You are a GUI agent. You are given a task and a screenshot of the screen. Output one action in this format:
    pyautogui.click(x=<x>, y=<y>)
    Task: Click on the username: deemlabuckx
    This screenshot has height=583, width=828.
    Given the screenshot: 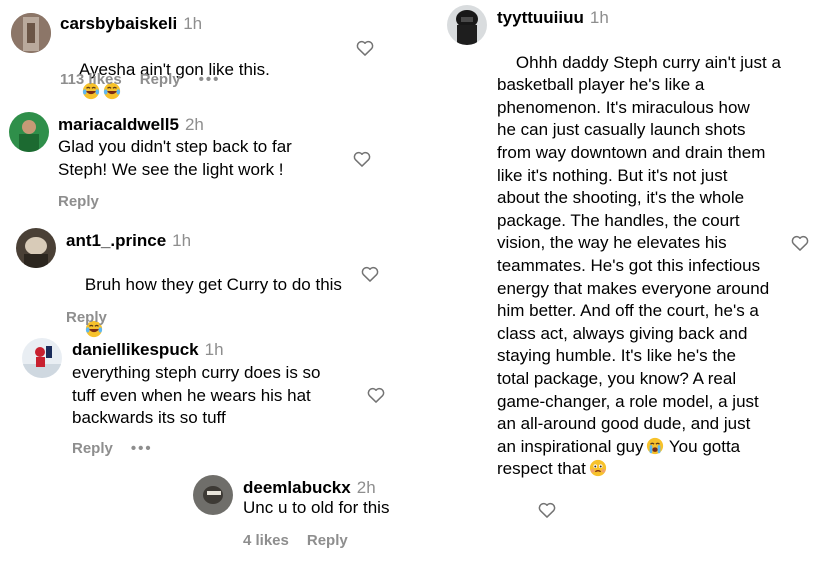 What is the action you would take?
    pyautogui.click(x=297, y=487)
    